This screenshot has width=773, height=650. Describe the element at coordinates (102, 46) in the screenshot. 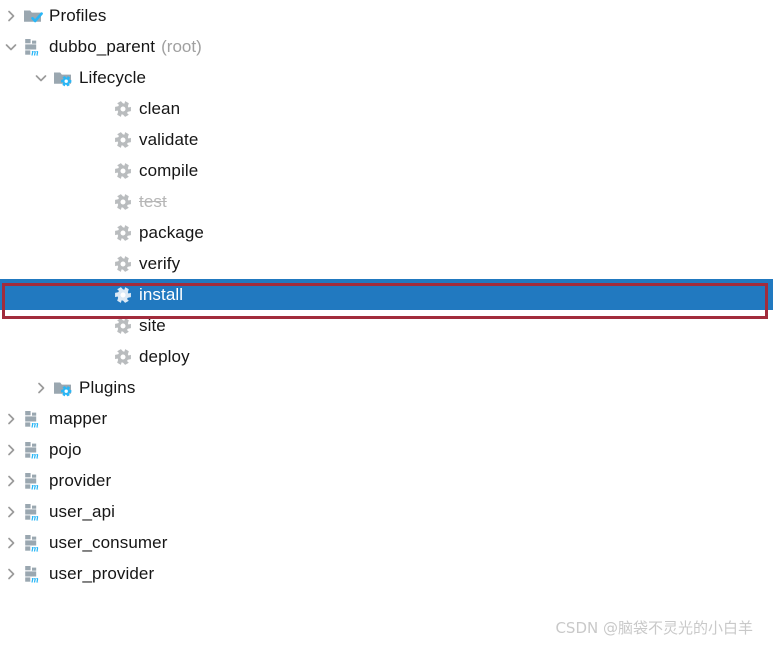

I see `tree-row-label: dubbo_parent` at that location.